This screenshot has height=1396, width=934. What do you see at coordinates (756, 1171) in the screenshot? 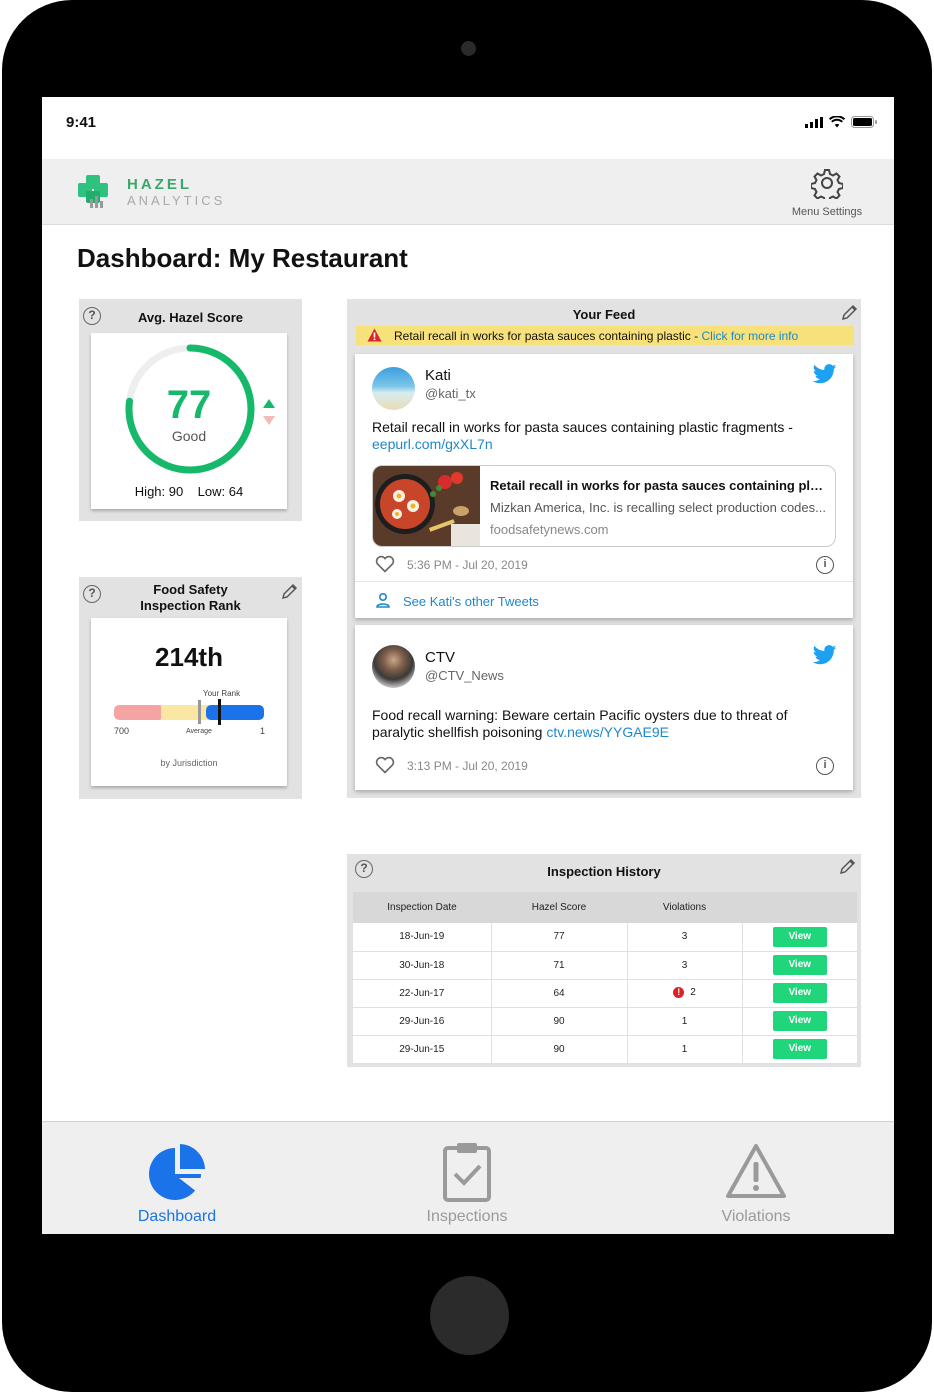
I see `warning-triangle-icon` at bounding box center [756, 1171].